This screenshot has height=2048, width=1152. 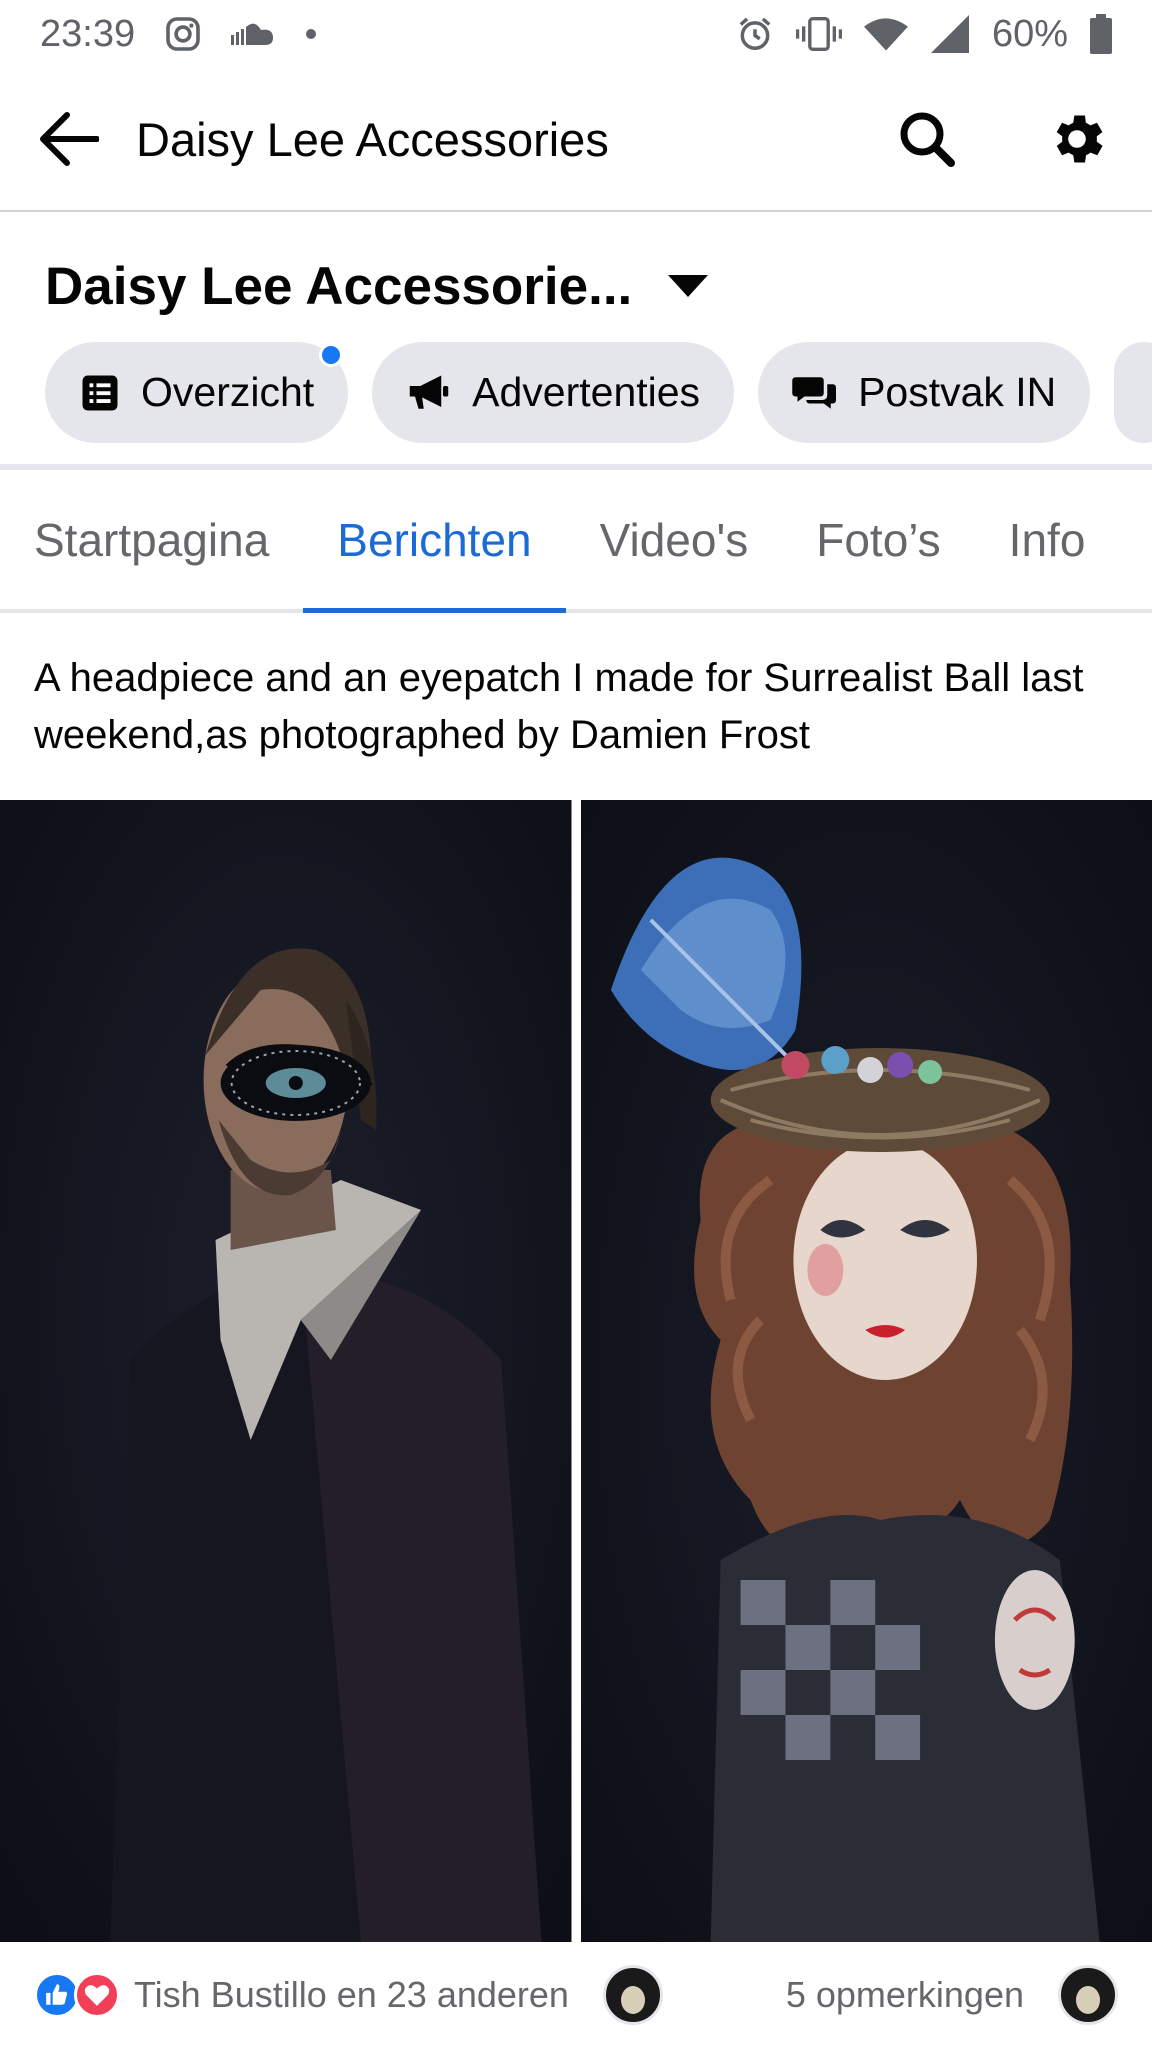 I want to click on notification-dot, so click(x=331, y=355).